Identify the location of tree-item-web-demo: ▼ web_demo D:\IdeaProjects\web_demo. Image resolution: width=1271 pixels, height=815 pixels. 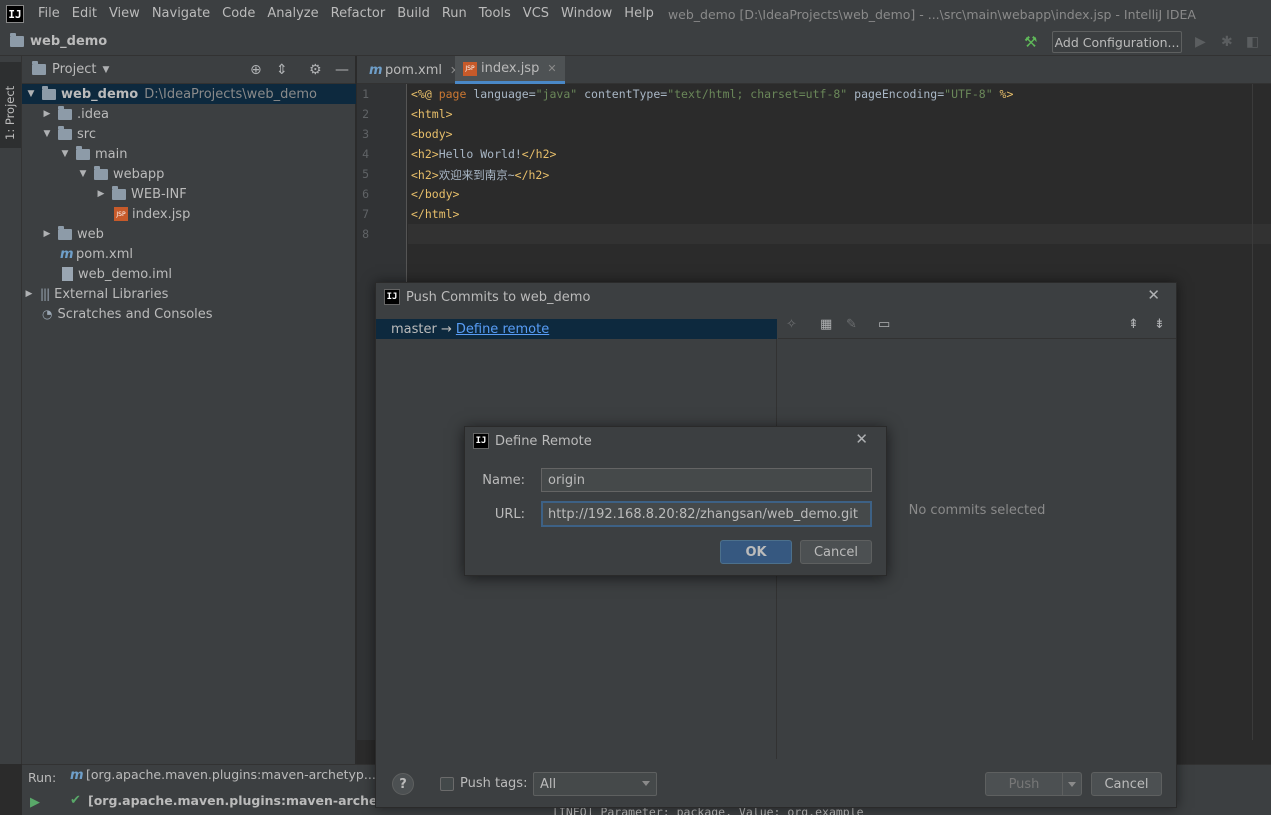
(189, 94).